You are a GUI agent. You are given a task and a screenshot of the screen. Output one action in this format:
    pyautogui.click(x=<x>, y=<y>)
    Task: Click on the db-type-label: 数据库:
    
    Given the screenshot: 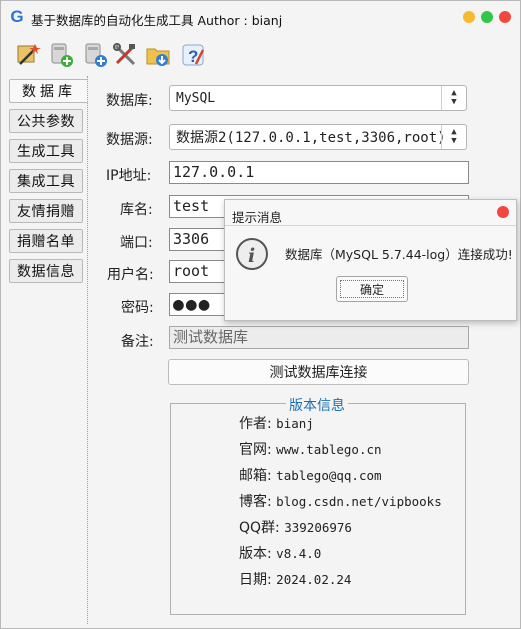 What is the action you would take?
    pyautogui.click(x=129, y=101)
    